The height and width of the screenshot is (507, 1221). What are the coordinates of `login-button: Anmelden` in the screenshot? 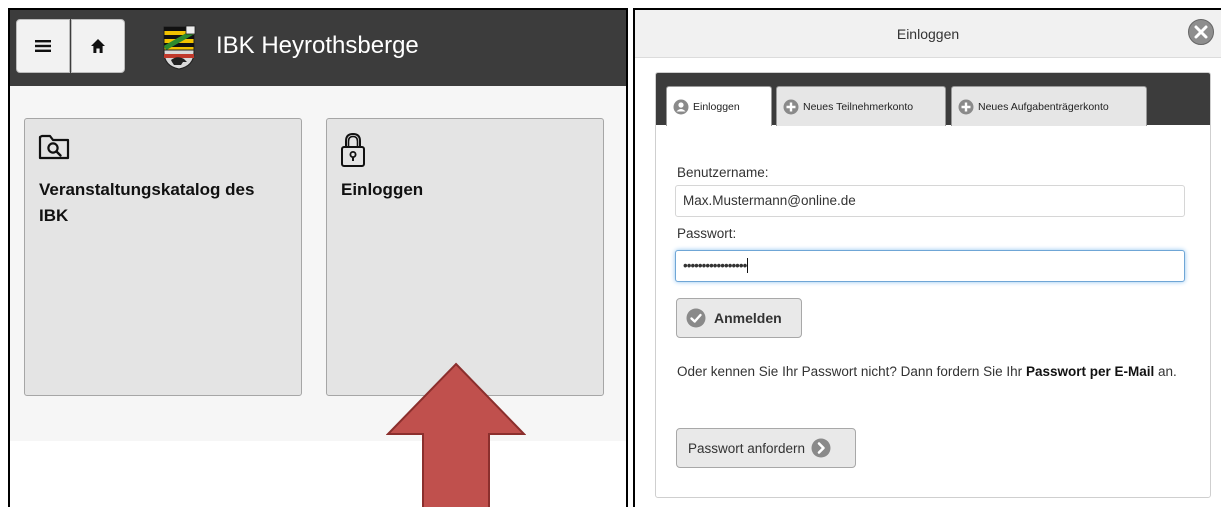 It's located at (739, 318).